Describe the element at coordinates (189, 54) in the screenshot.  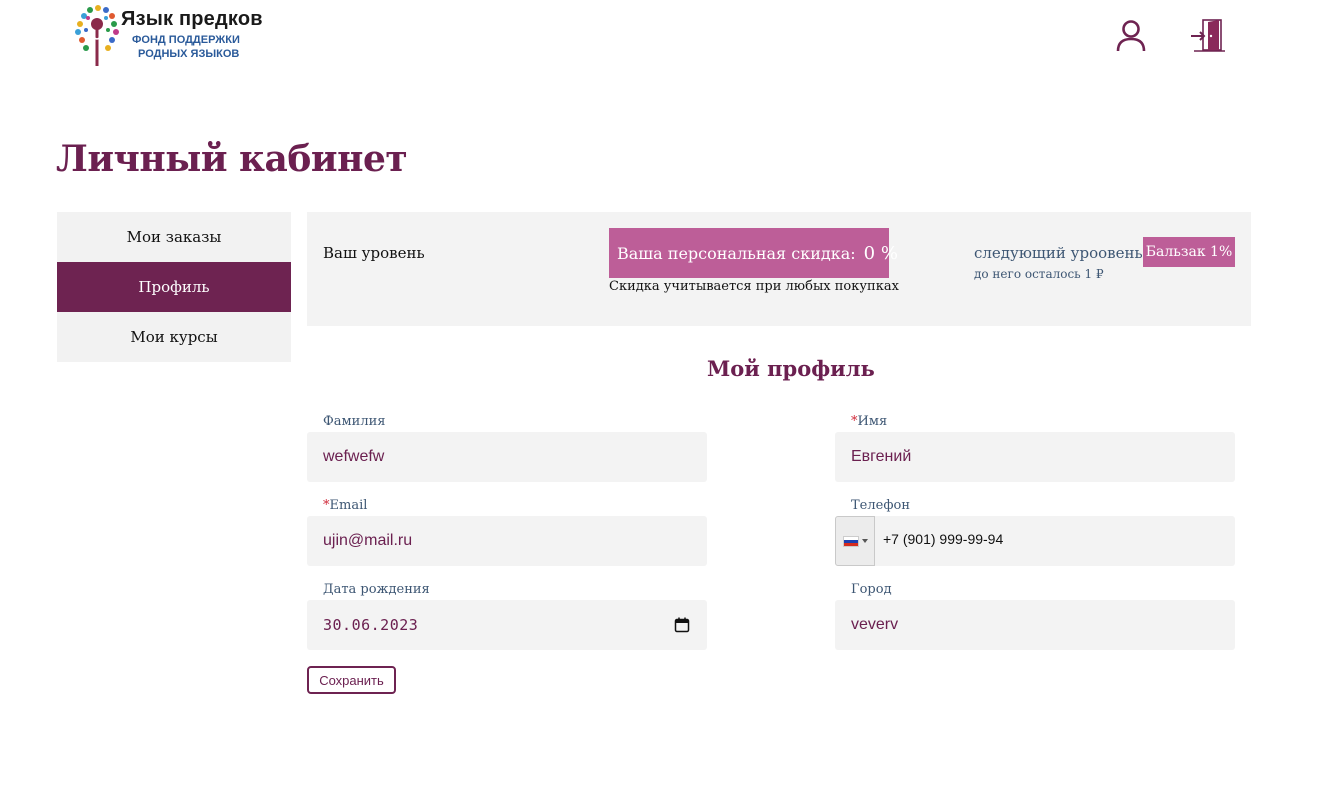
I see `logo-subtitle-2: РОДНЫХ ЯЗЫКОВ` at that location.